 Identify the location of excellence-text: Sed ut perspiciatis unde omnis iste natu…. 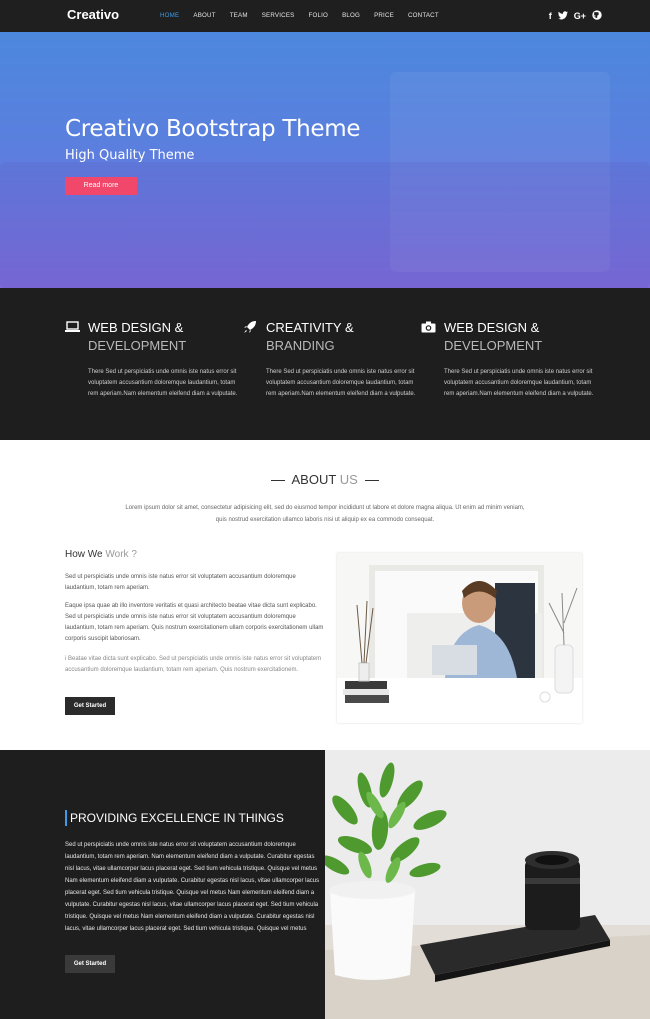
(192, 887).